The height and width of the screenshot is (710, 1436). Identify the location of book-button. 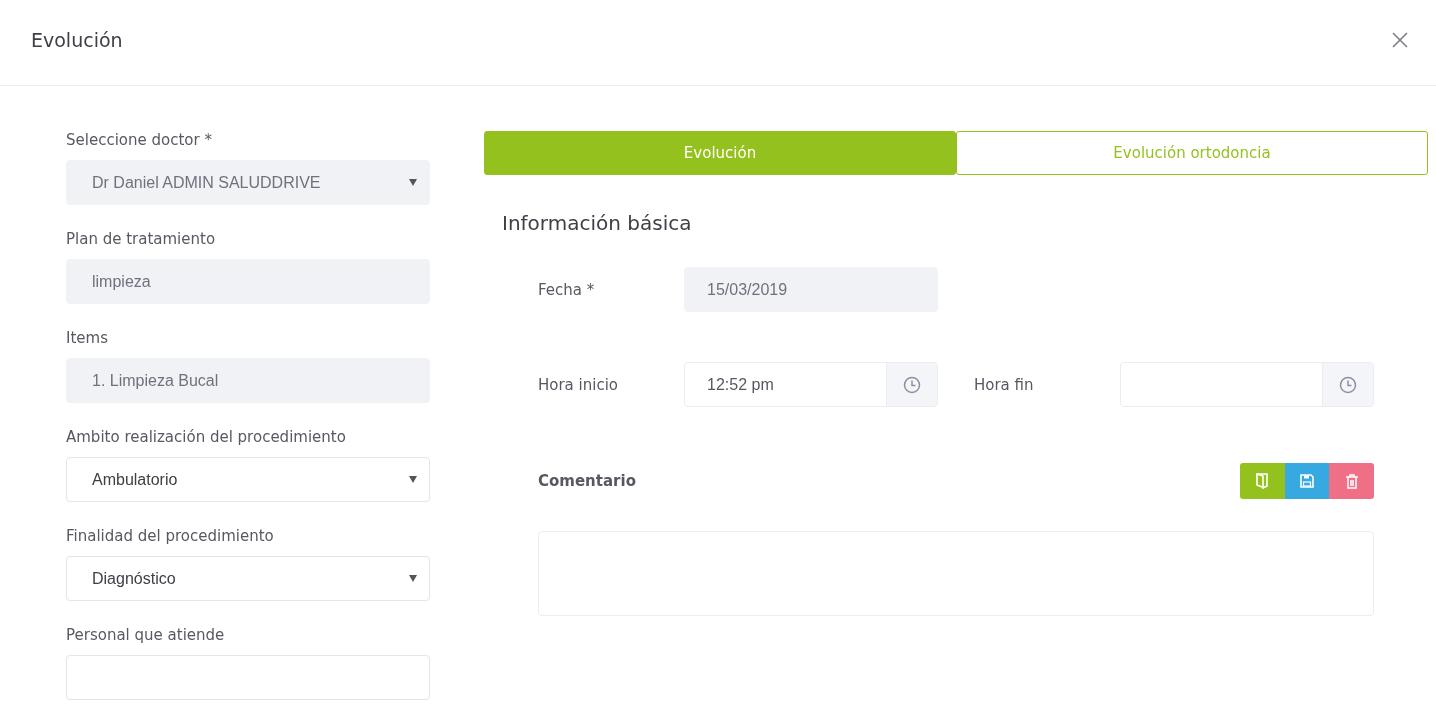
(1262, 481).